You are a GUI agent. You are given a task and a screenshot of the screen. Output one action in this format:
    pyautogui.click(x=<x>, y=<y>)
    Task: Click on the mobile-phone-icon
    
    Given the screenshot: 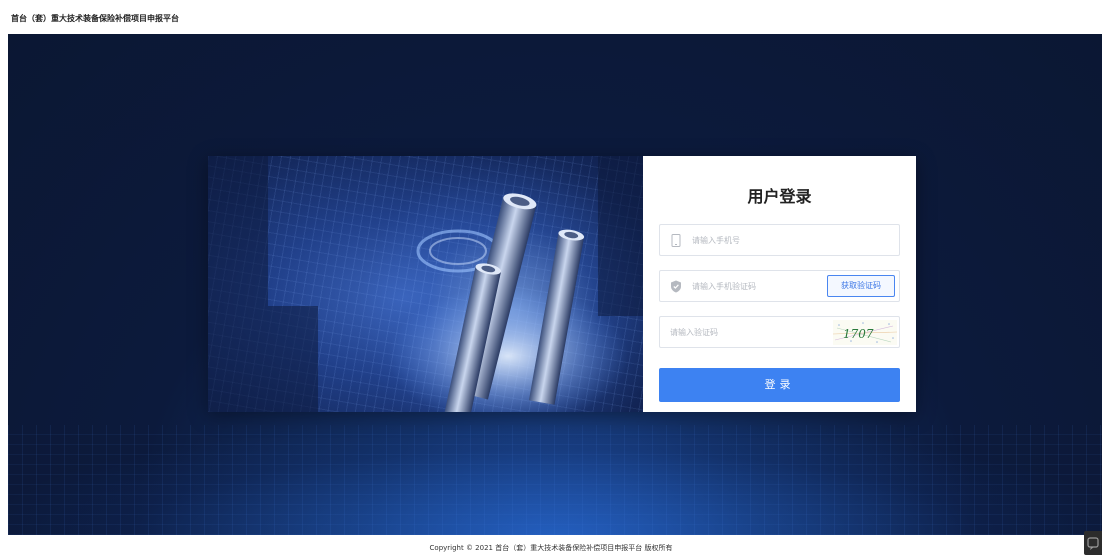 What is the action you would take?
    pyautogui.click(x=676, y=240)
    